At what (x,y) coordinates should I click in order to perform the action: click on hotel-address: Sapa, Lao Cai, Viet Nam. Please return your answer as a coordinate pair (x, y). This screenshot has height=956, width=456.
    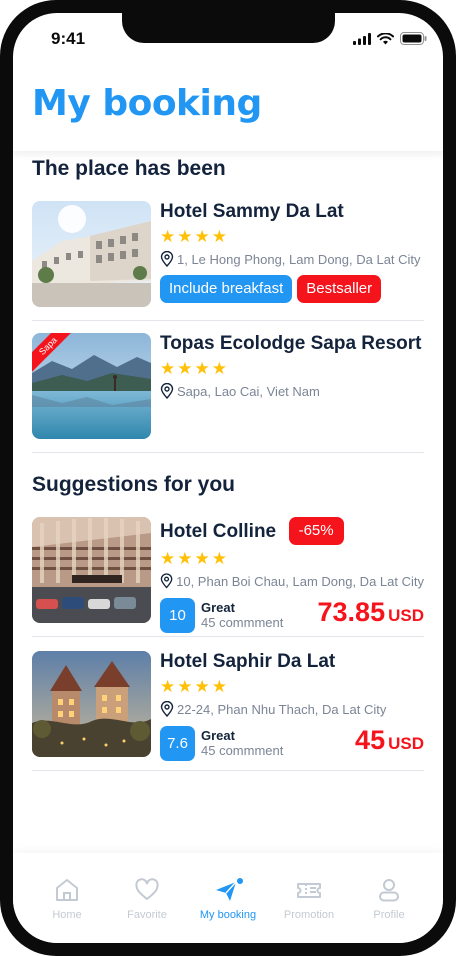
    Looking at the image, I should click on (292, 391).